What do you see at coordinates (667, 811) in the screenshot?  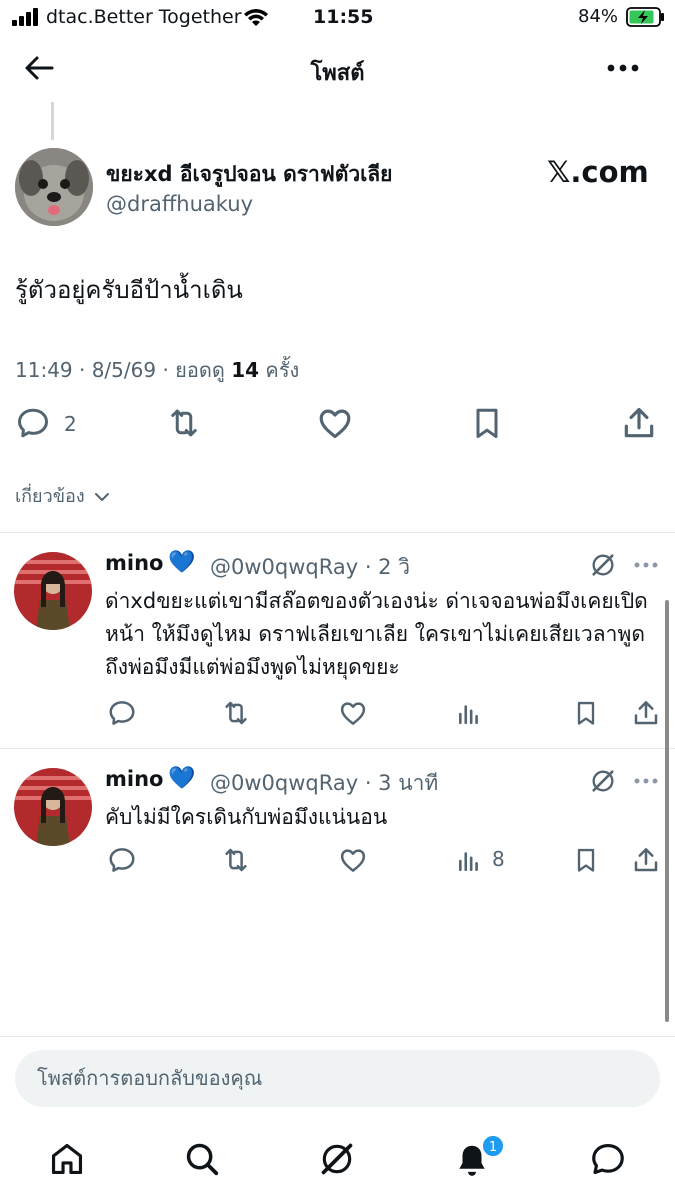 I see `scrollbar` at bounding box center [667, 811].